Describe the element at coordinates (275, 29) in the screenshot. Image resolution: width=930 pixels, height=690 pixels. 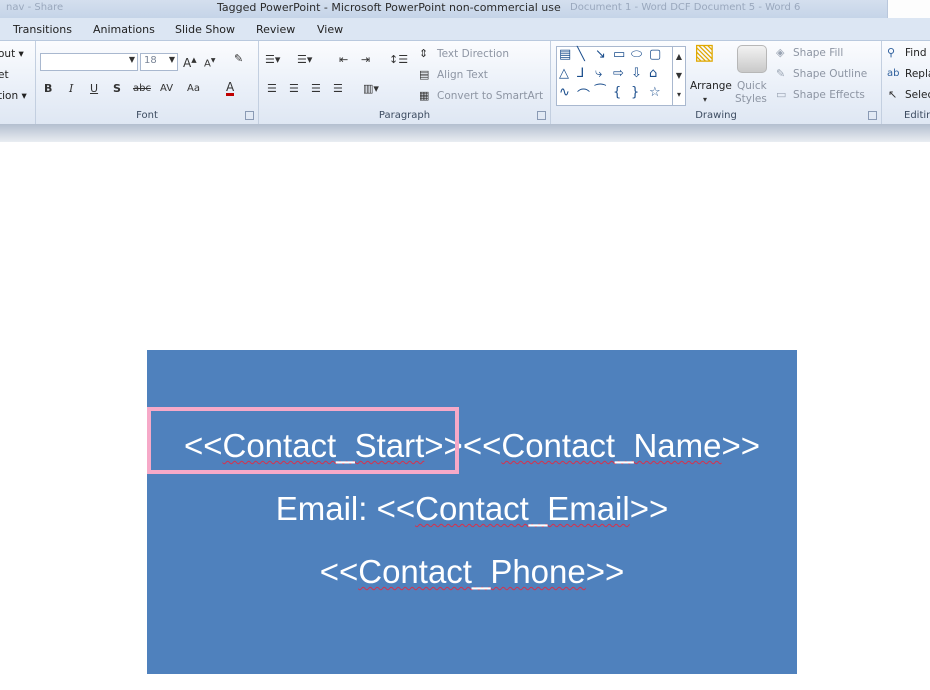
I see `tab-review: Review` at that location.